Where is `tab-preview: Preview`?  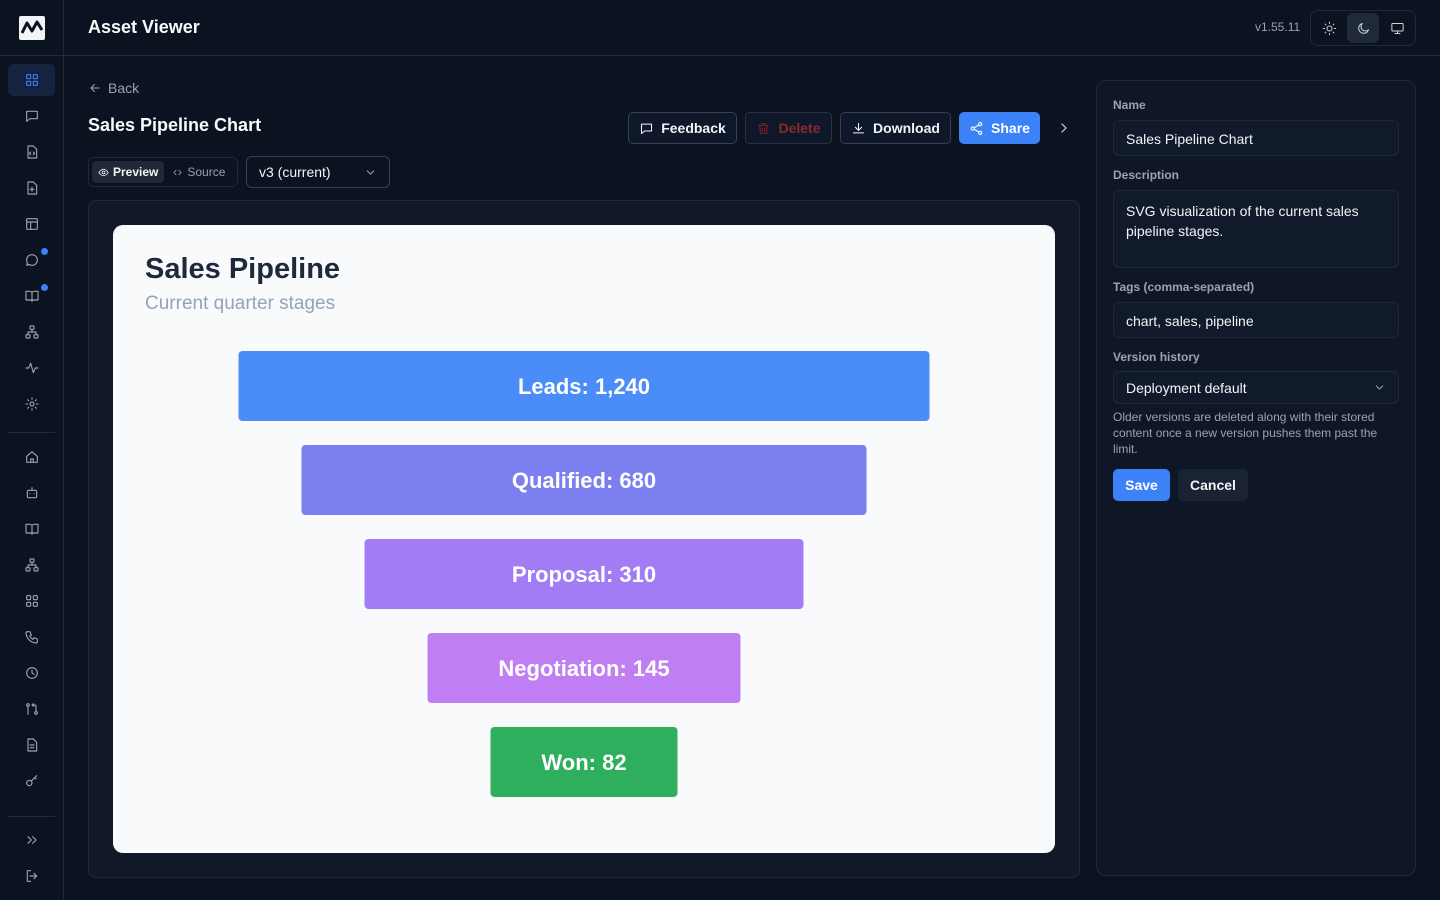 tab-preview: Preview is located at coordinates (128, 172).